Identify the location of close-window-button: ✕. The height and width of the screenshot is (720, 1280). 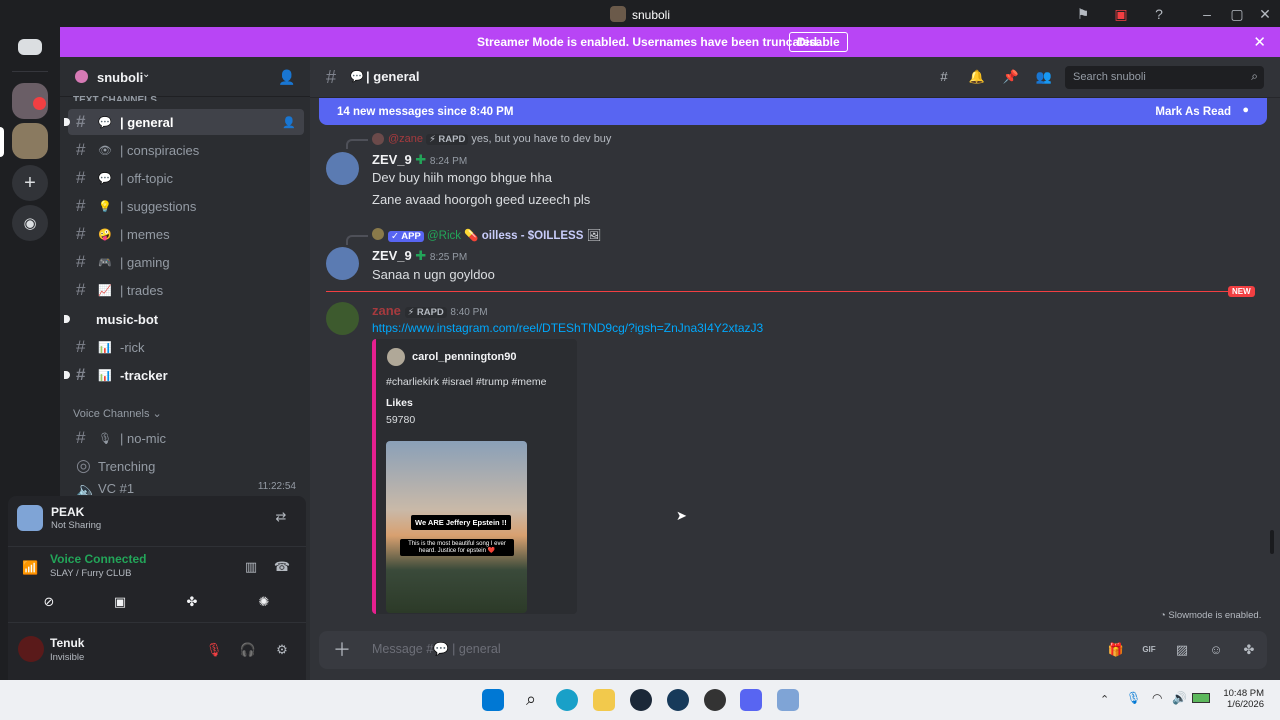
(1265, 14).